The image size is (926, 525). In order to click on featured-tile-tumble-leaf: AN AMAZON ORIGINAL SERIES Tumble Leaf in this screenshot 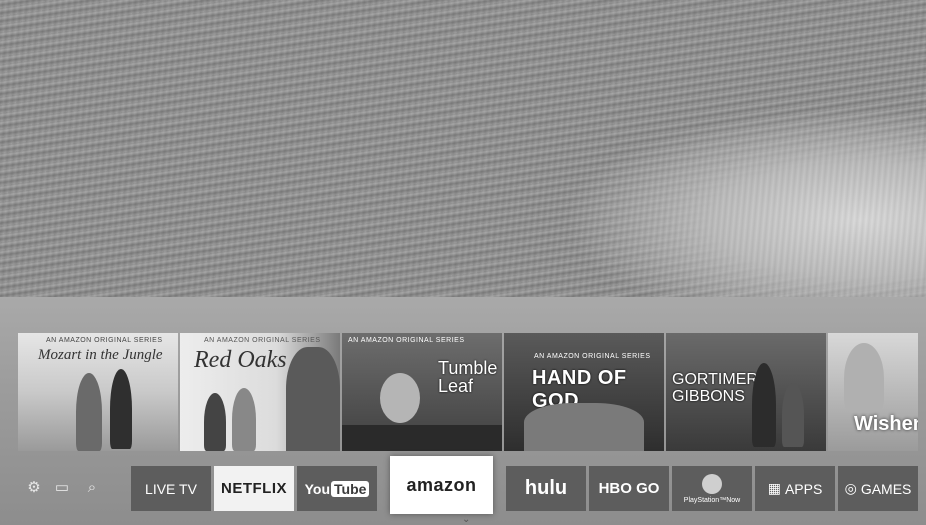, I will do `click(422, 392)`.